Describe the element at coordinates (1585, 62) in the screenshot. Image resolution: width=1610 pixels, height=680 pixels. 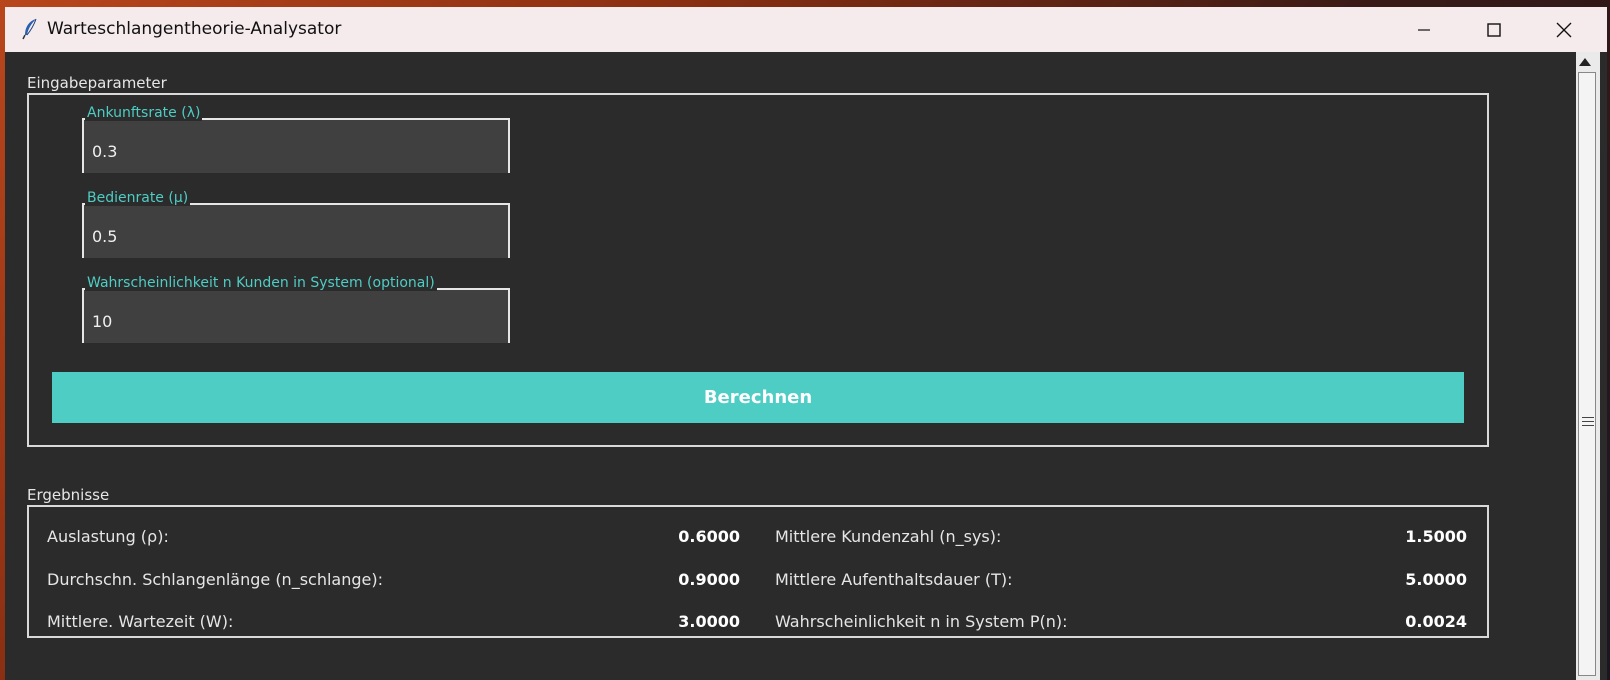
I see `scroll-up-arrow-icon` at that location.